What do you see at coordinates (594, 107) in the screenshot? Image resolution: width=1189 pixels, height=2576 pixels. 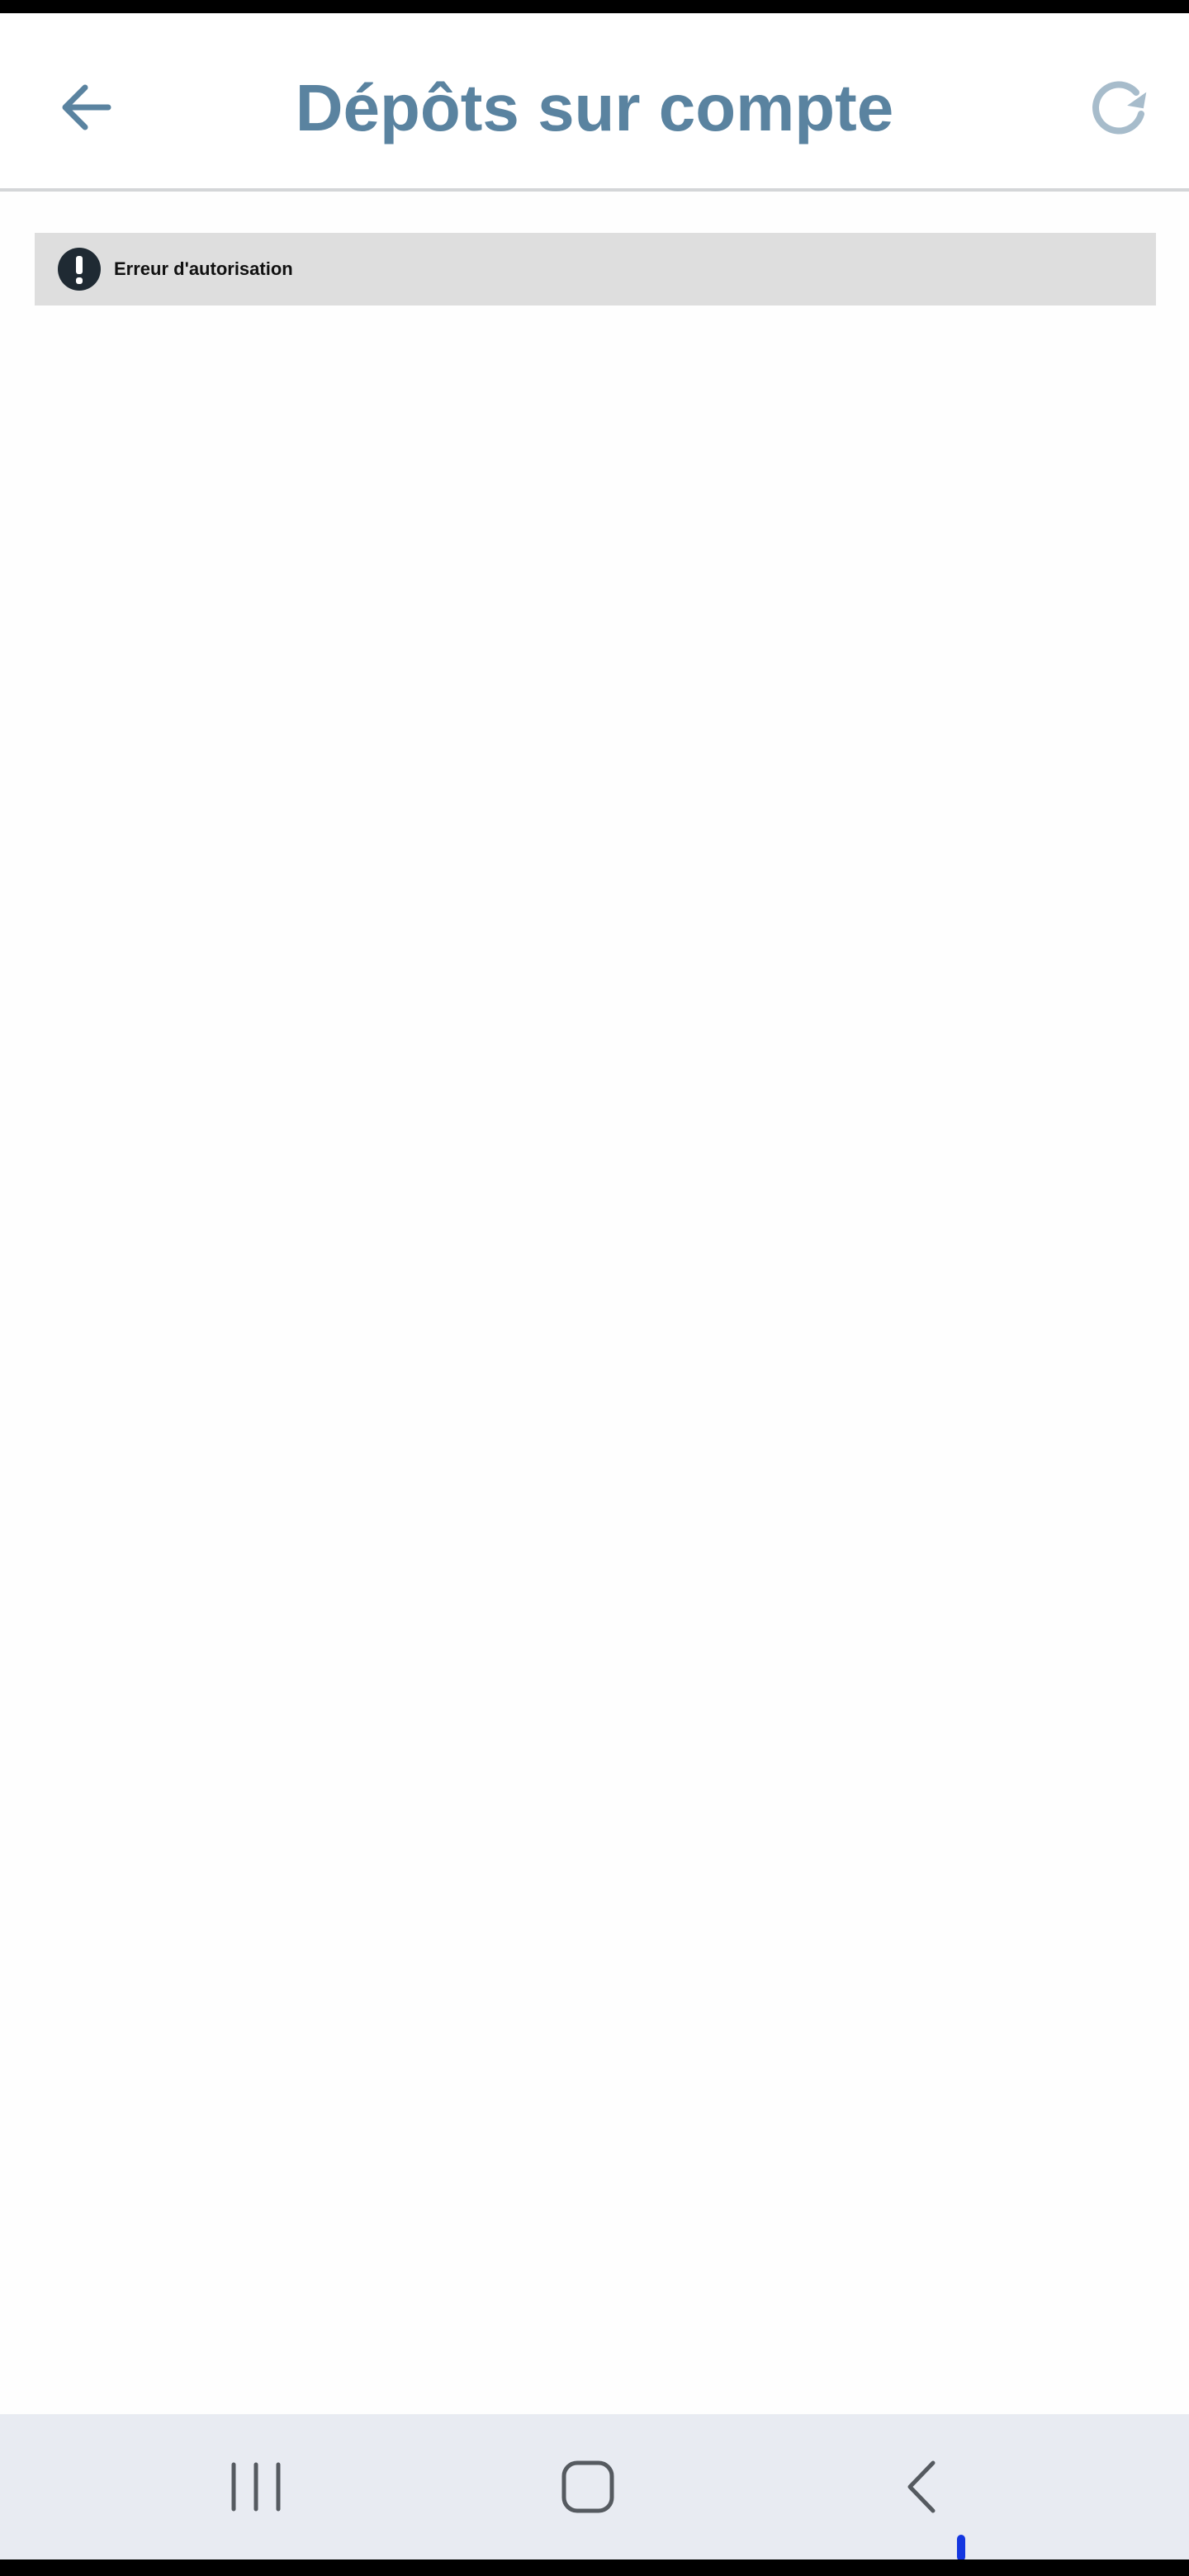 I see `page-title: Dépôts sur compte` at bounding box center [594, 107].